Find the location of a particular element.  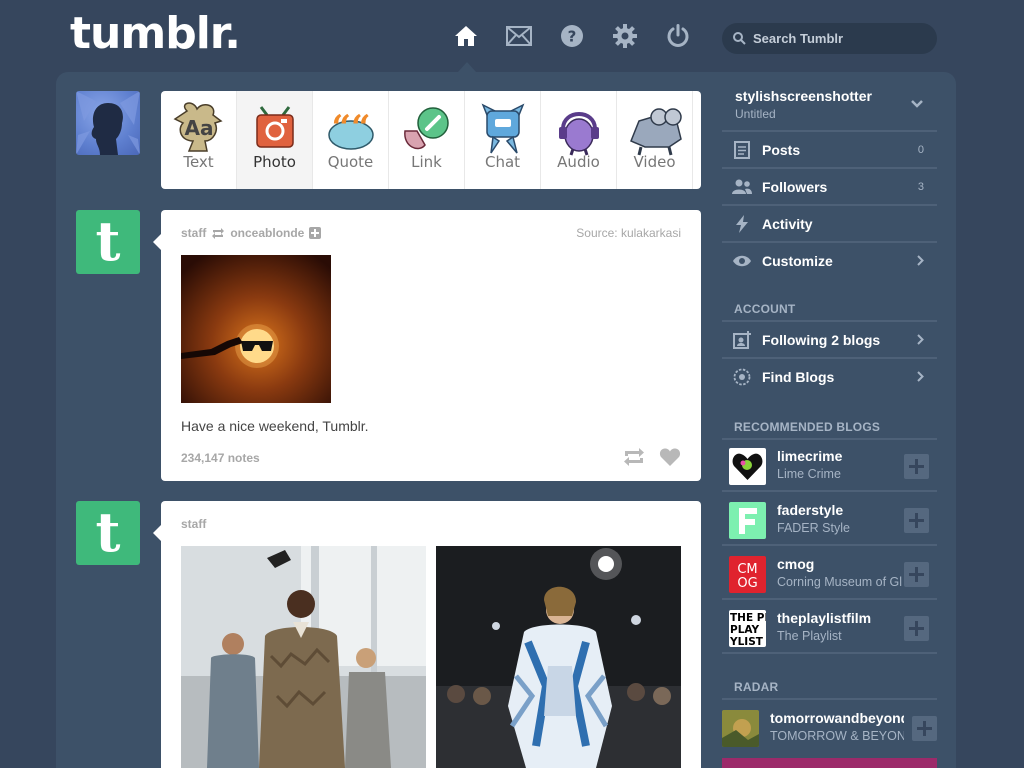

post-type-photo: Photo is located at coordinates (275, 140).